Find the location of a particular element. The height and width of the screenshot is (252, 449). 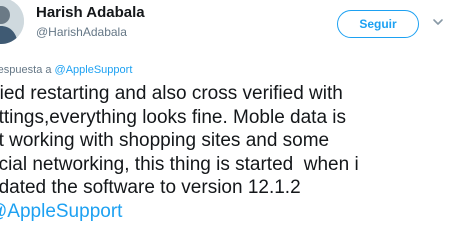

reply-mention-link: @AppleSupport is located at coordinates (94, 70).